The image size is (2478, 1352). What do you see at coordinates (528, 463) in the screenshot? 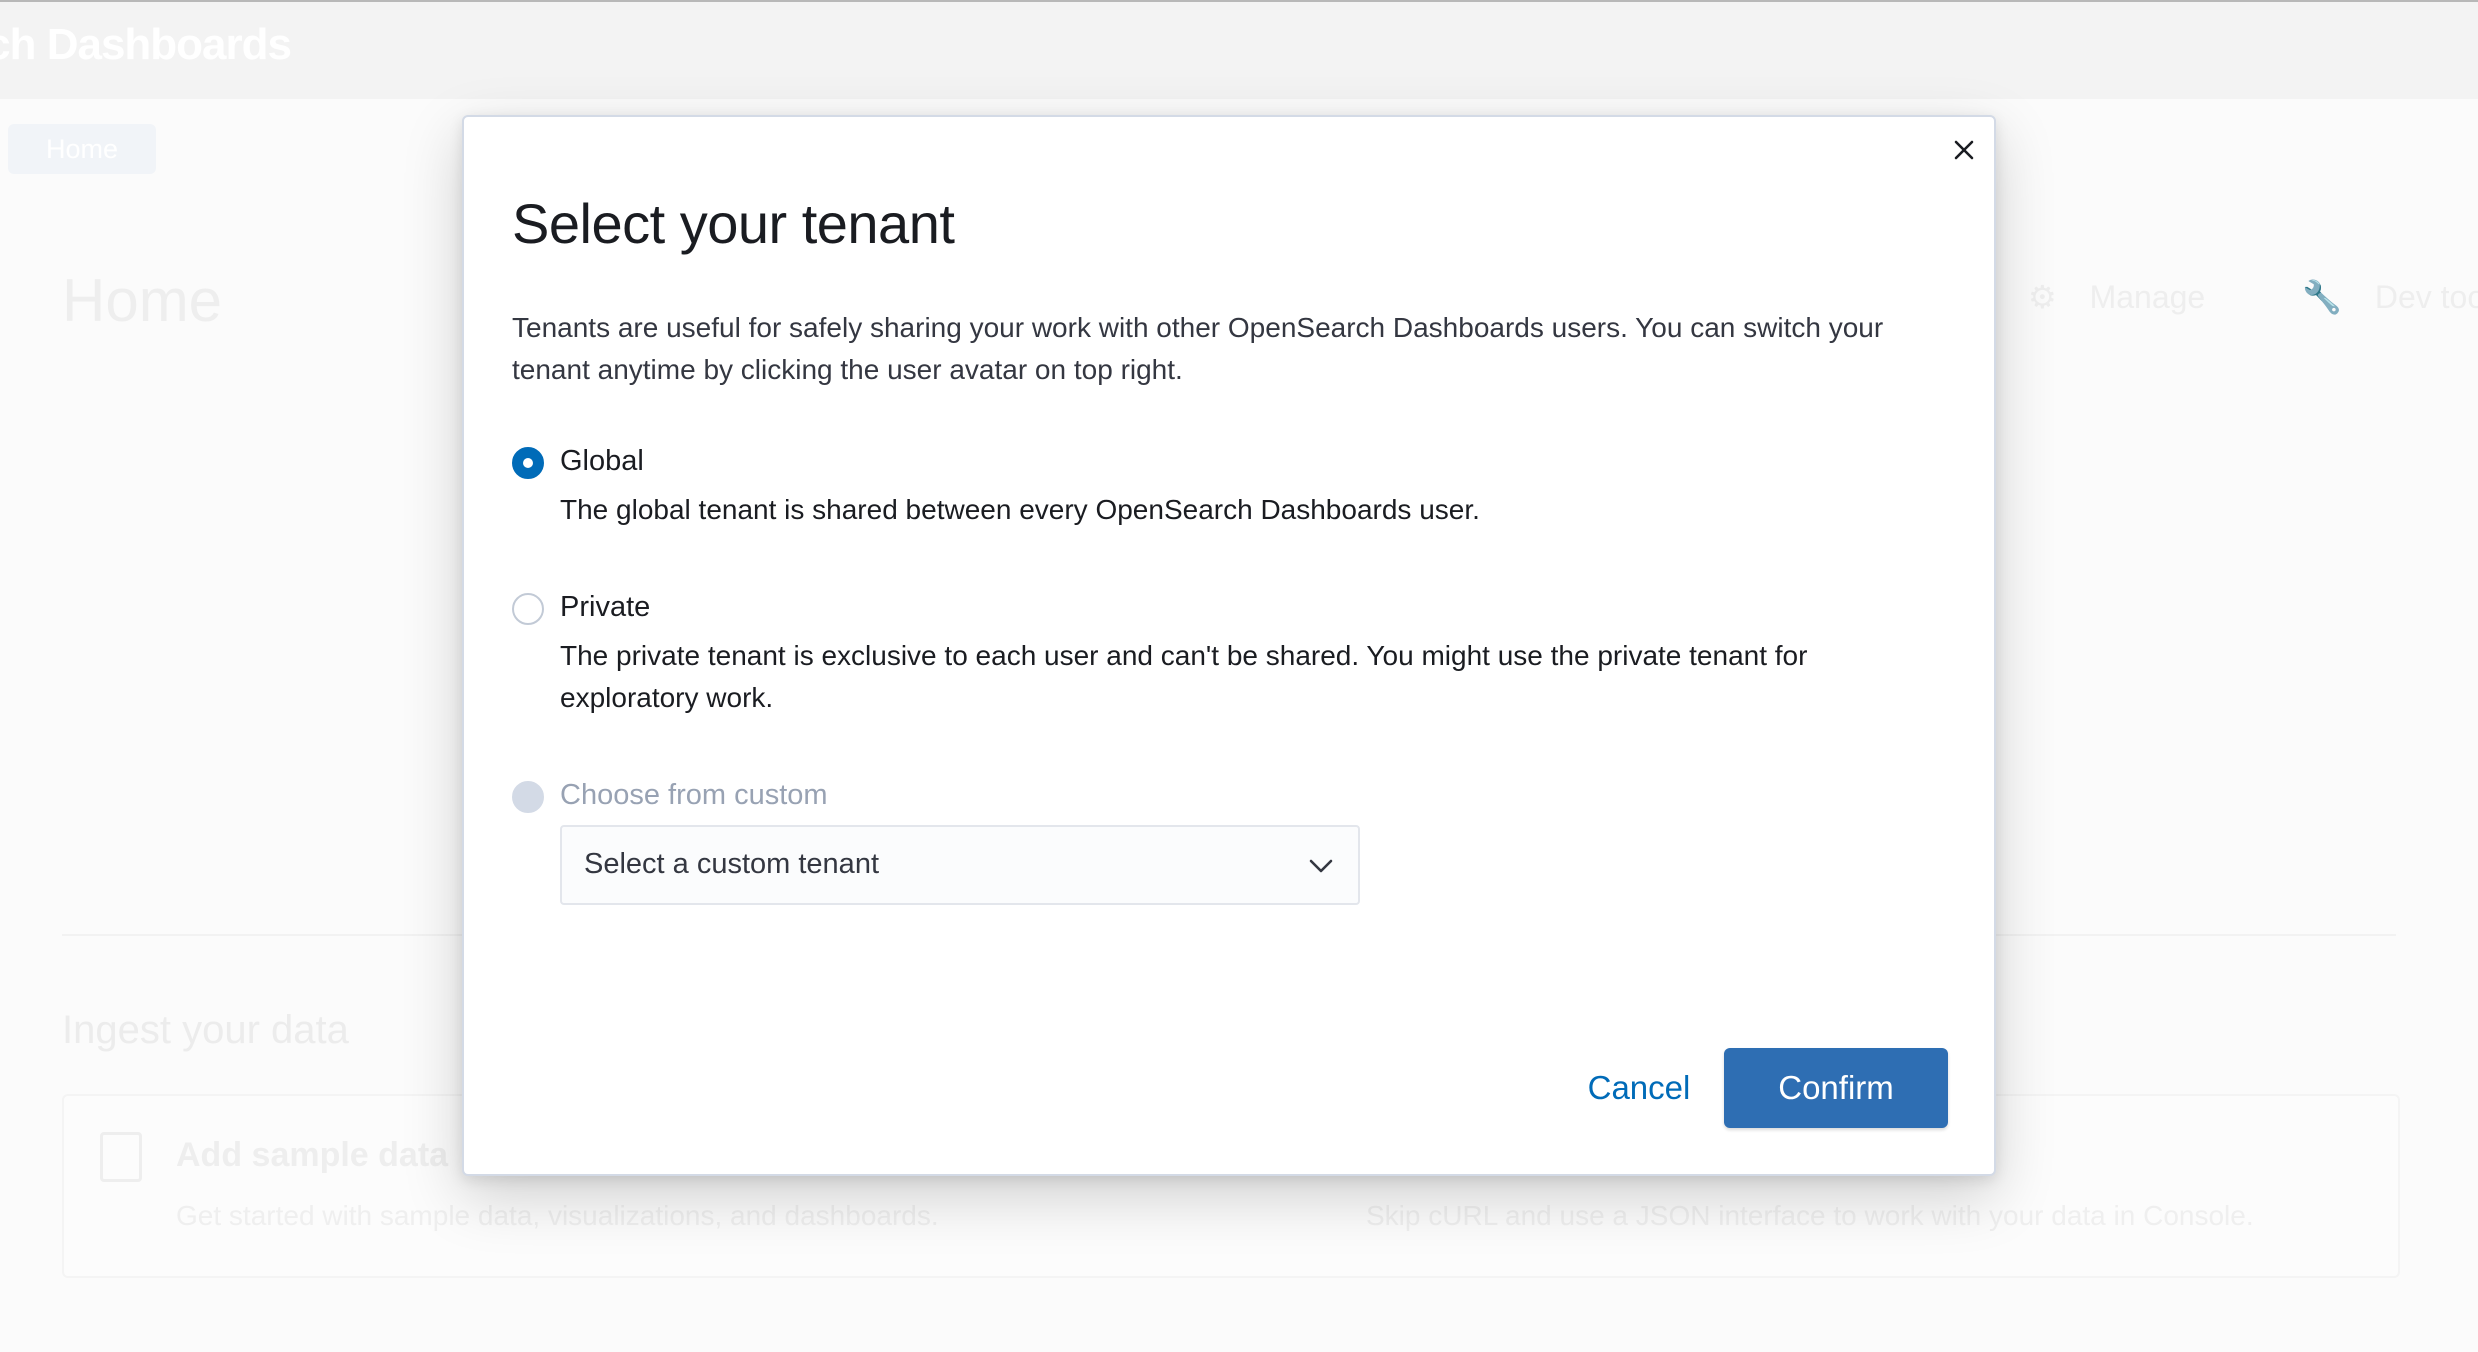
I see `global-radio` at bounding box center [528, 463].